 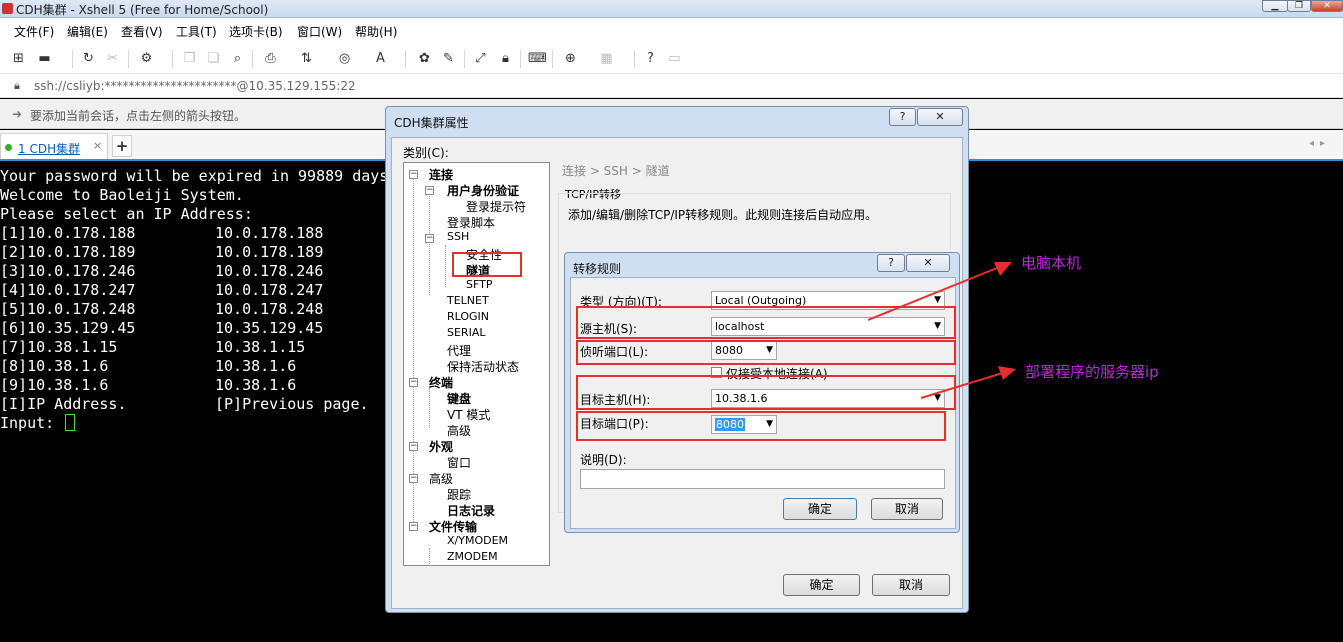 What do you see at coordinates (963, 385) in the screenshot?
I see `arrow-line-server-ip` at bounding box center [963, 385].